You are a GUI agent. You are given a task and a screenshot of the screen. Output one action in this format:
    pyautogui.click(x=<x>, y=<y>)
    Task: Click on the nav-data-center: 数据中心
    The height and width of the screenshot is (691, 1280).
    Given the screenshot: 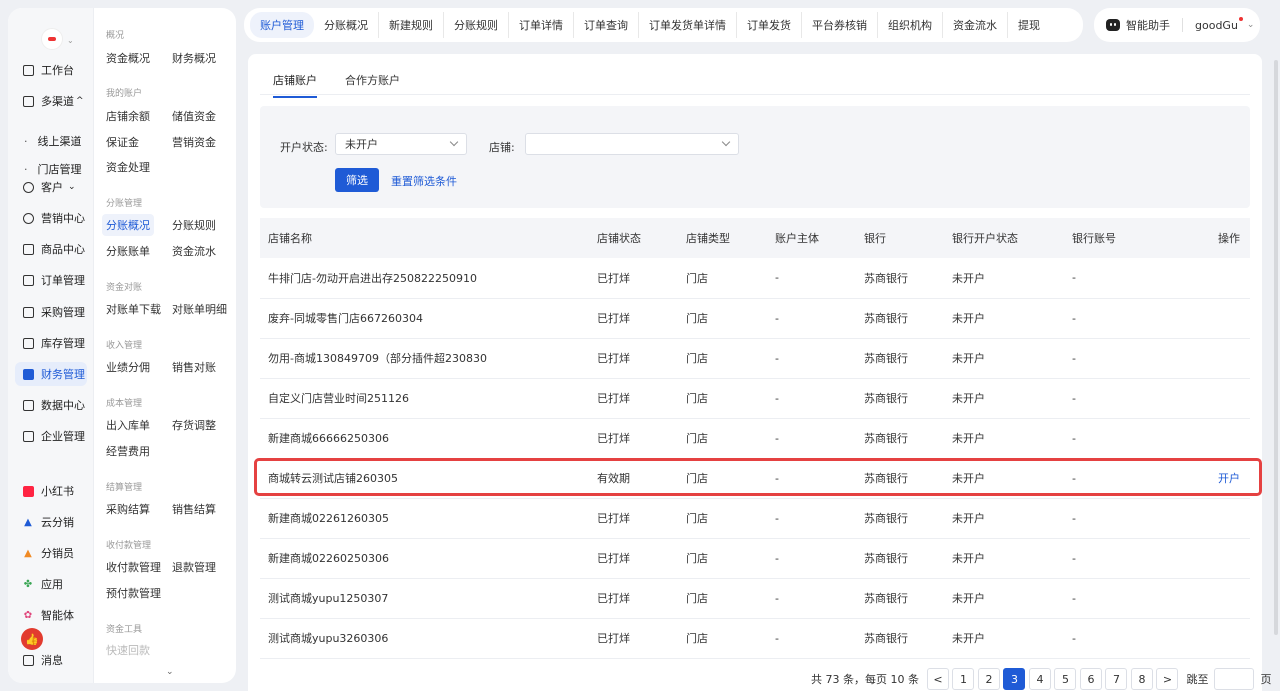 What is the action you would take?
    pyautogui.click(x=51, y=405)
    